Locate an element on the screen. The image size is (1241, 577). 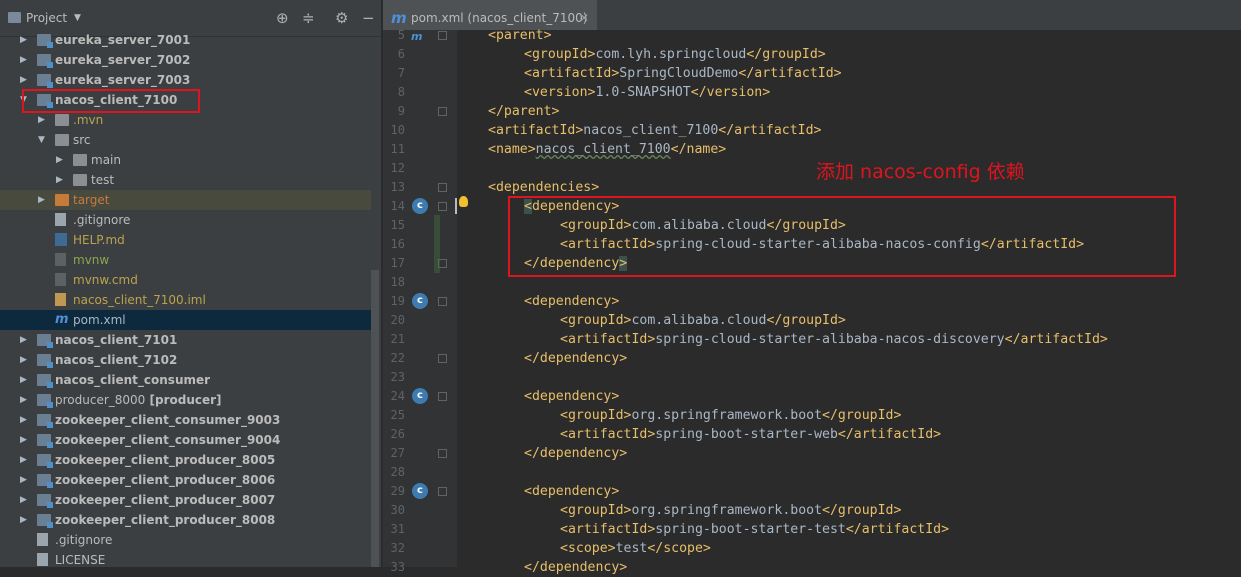
xml-tag: <groupId> is located at coordinates (596, 415).